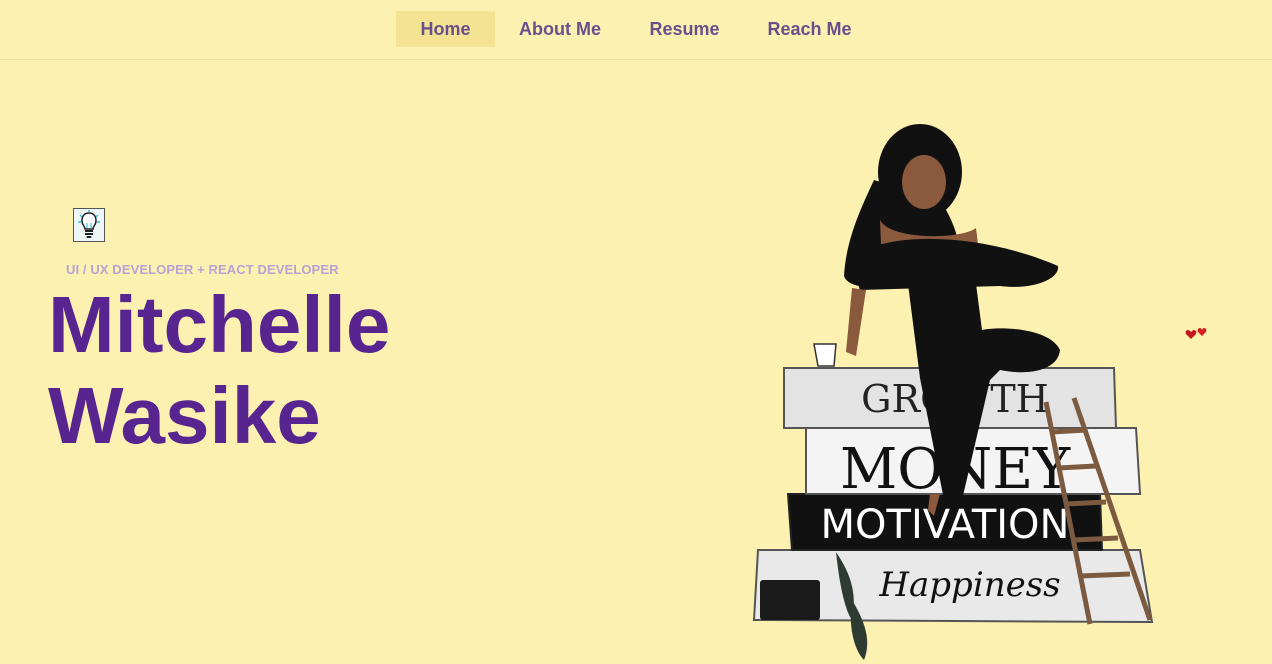  What do you see at coordinates (560, 29) in the screenshot?
I see `nav-item-about-me: About Me` at bounding box center [560, 29].